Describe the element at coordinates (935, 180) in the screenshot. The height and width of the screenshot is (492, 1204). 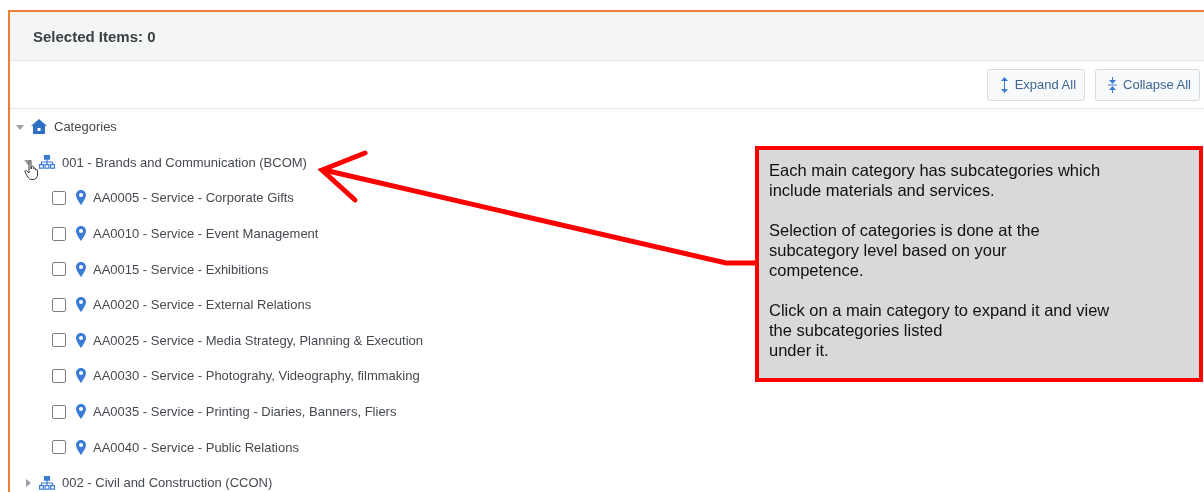
I see `callout-paragraph: Each main category has subcategories which include materials and services.` at that location.